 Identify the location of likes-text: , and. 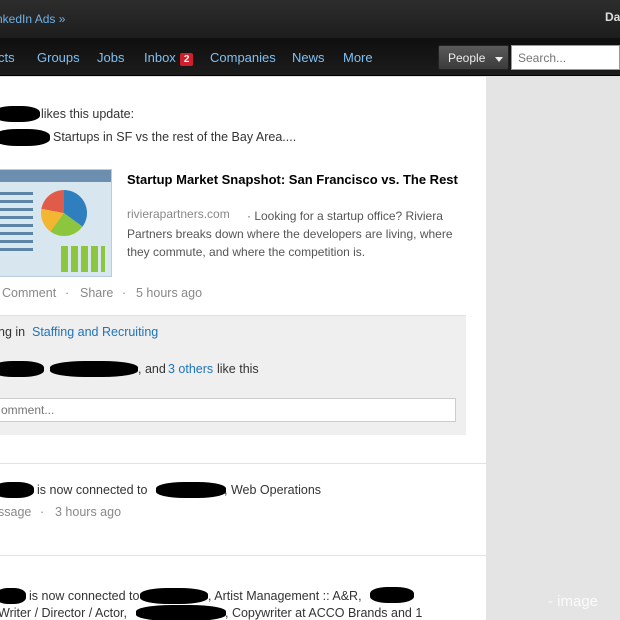
(152, 369).